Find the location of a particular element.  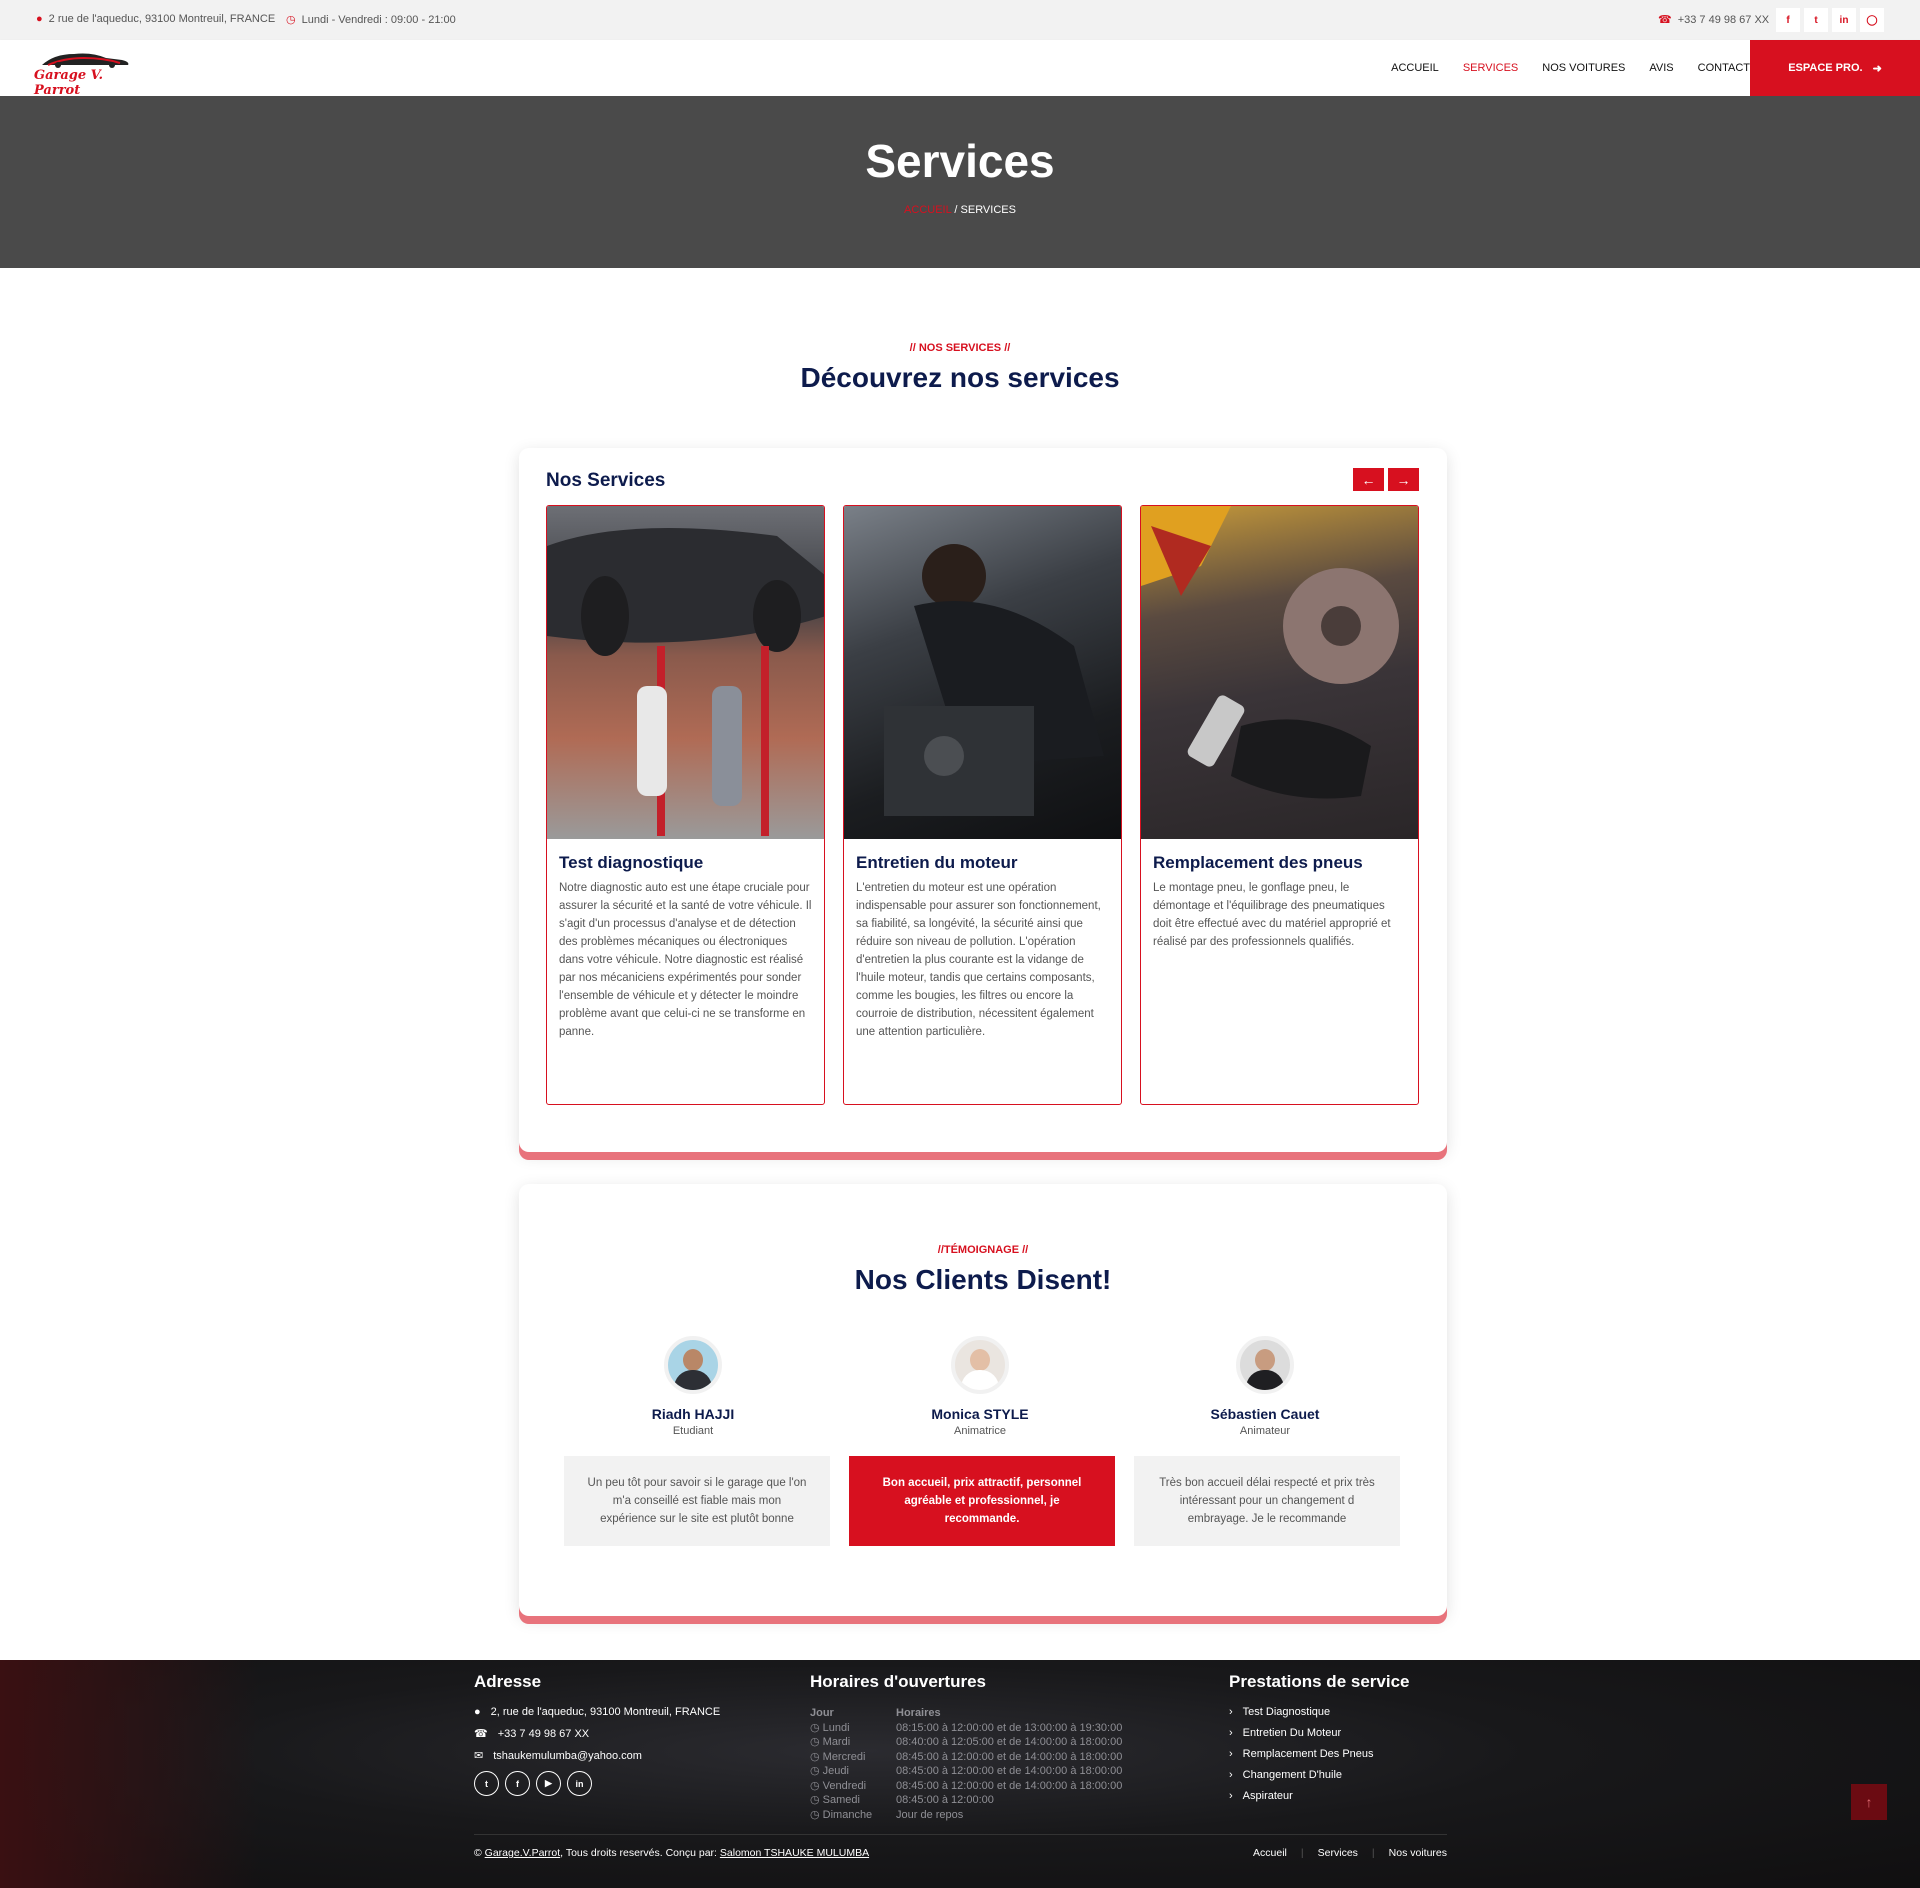

footer-service-label: Test Diagnostique is located at coordinates (1286, 1712).